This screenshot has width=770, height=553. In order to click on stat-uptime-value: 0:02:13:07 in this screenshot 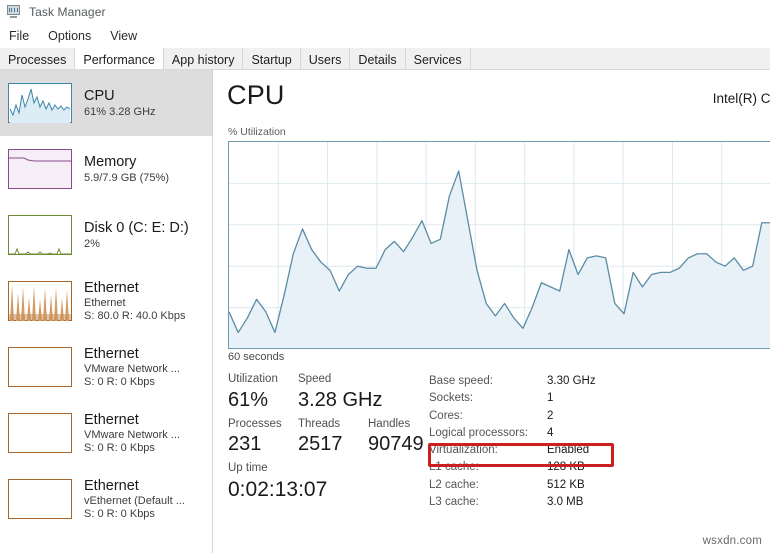, I will do `click(278, 489)`.